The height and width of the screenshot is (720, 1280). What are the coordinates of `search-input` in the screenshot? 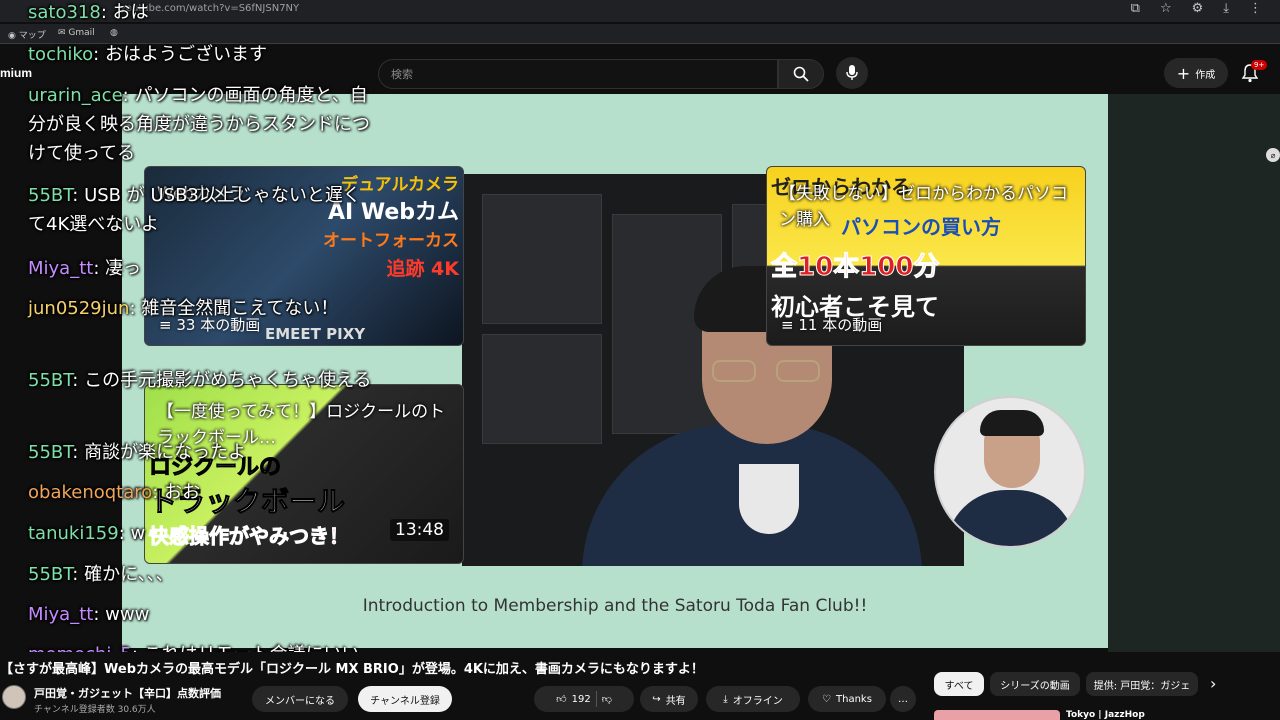 It's located at (578, 74).